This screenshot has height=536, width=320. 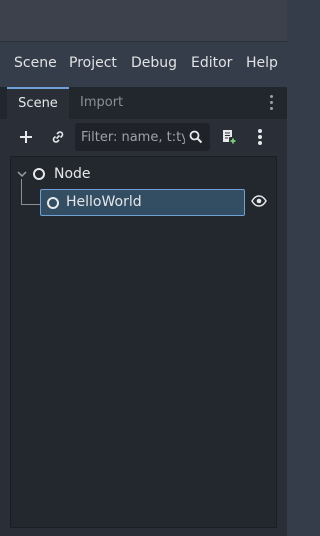 I want to click on tree-label-helloworld: HelloWorld, so click(x=104, y=202).